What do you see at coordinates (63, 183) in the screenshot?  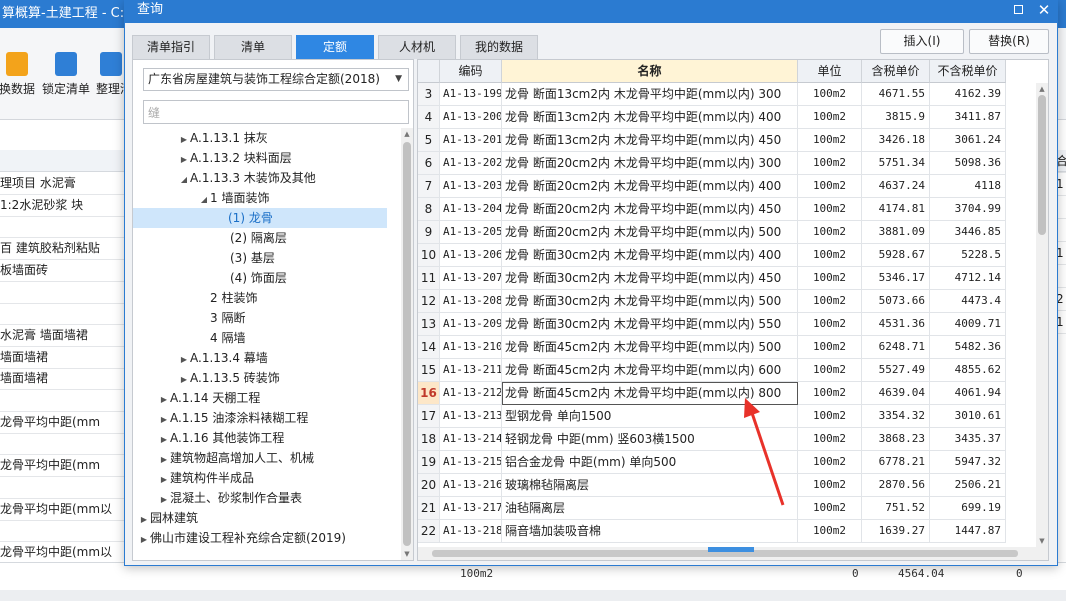 I see `background-table-row: 理项目 水泥膏` at bounding box center [63, 183].